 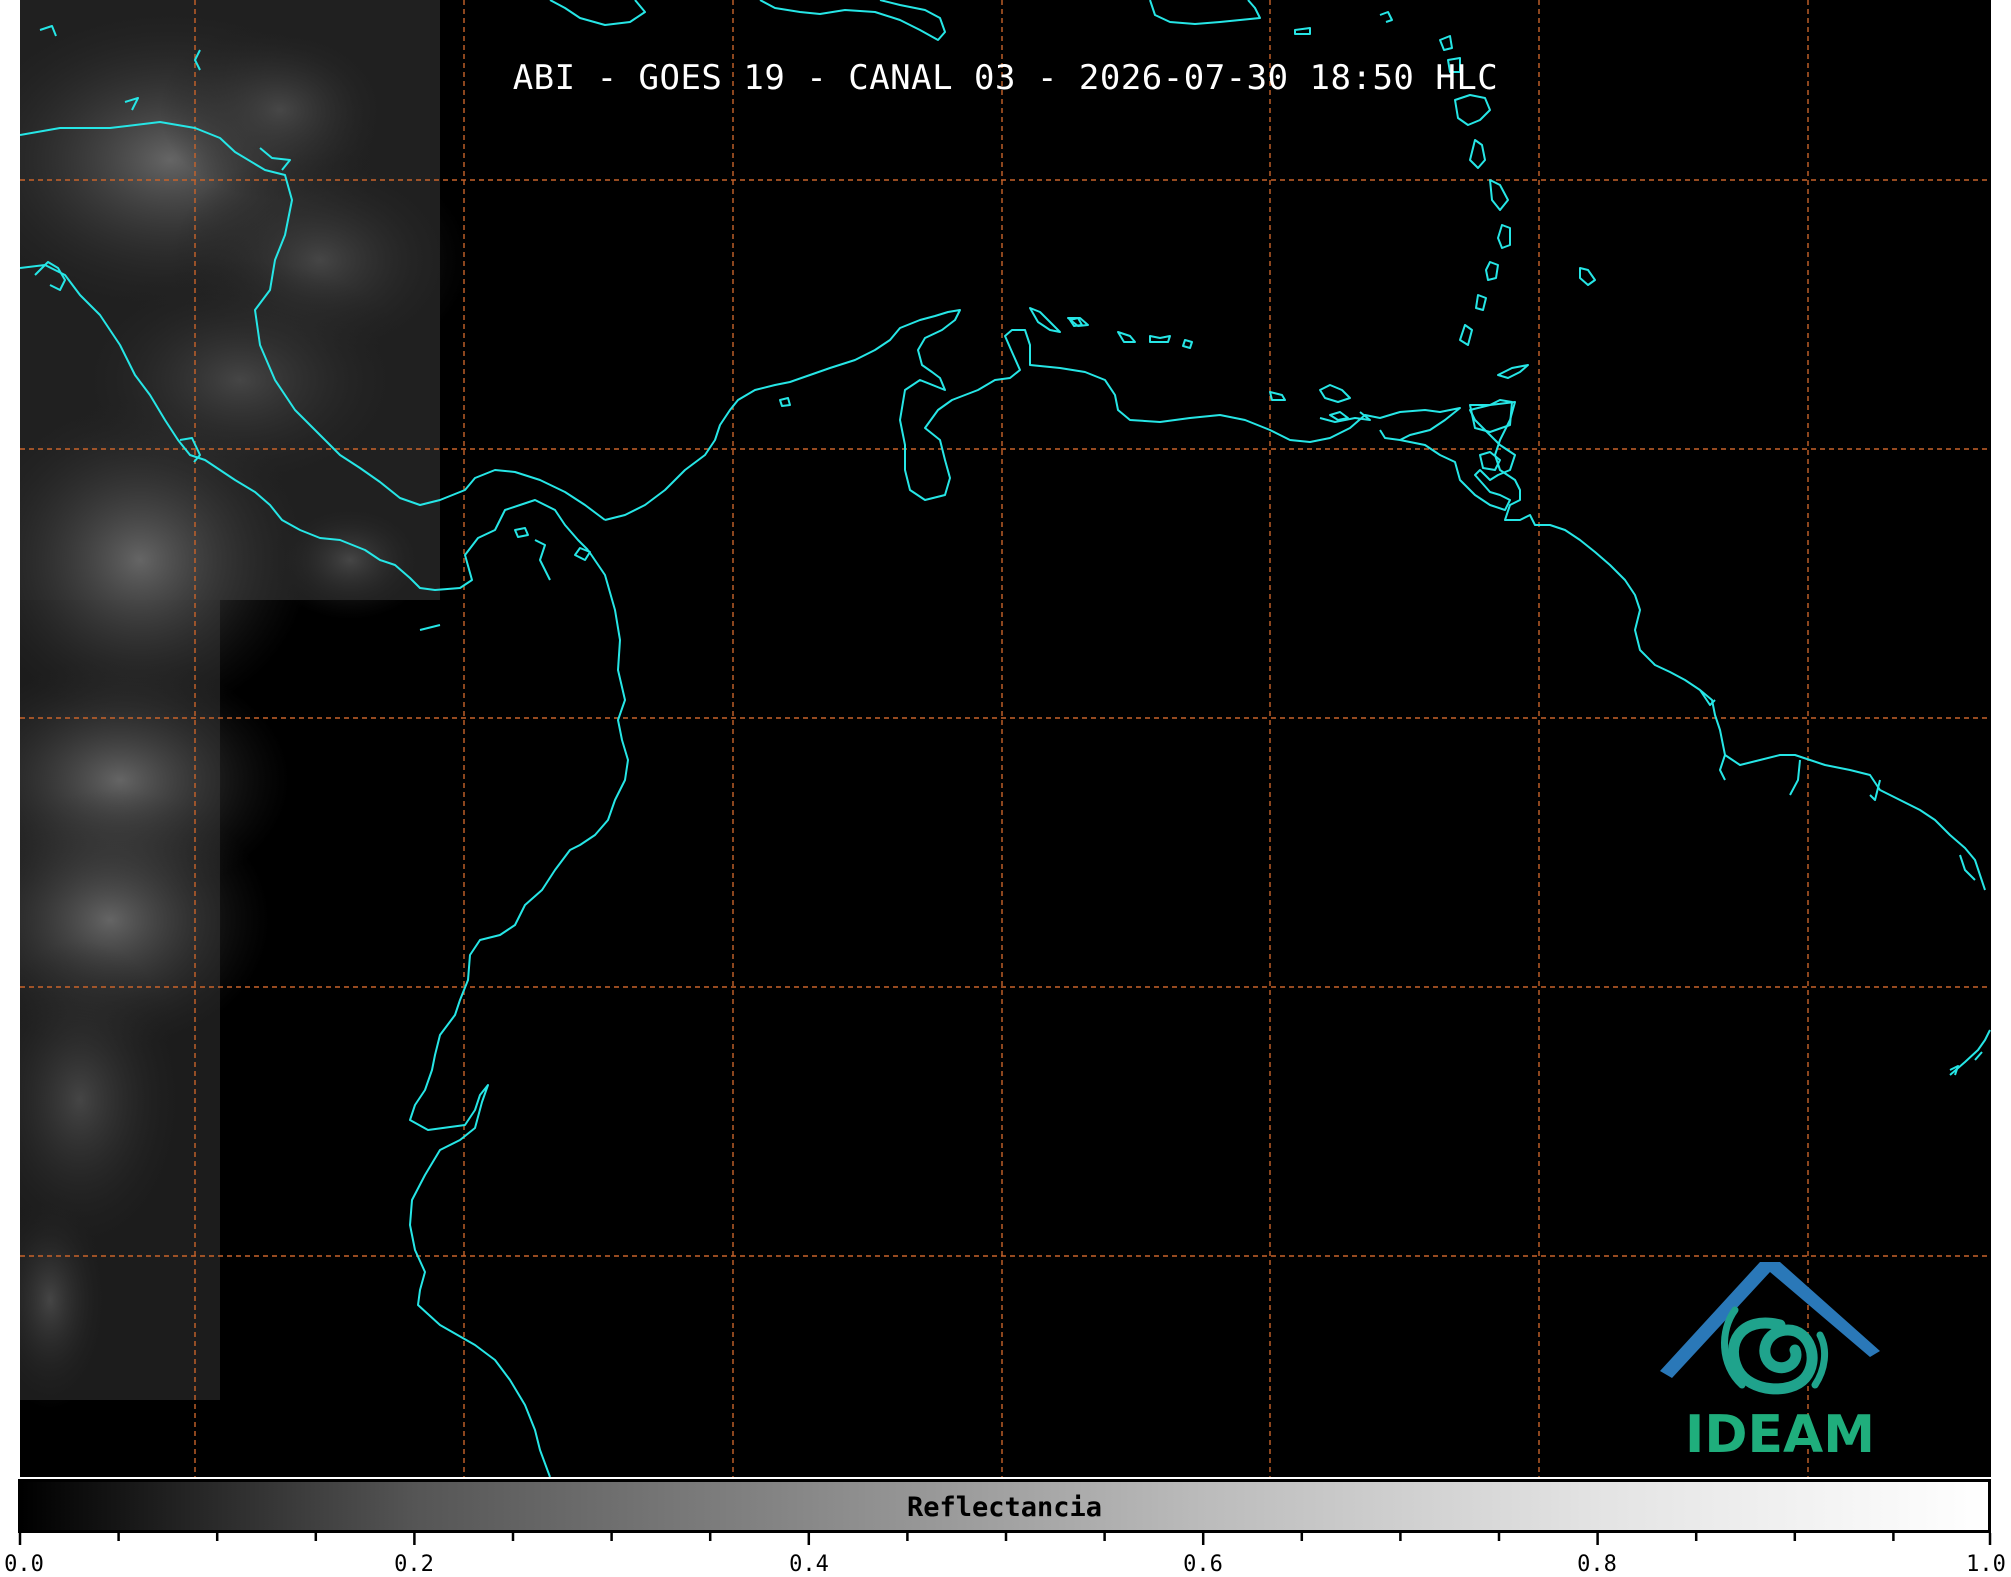 I want to click on colorbar-tick-label: 0.2, so click(x=414, y=1564).